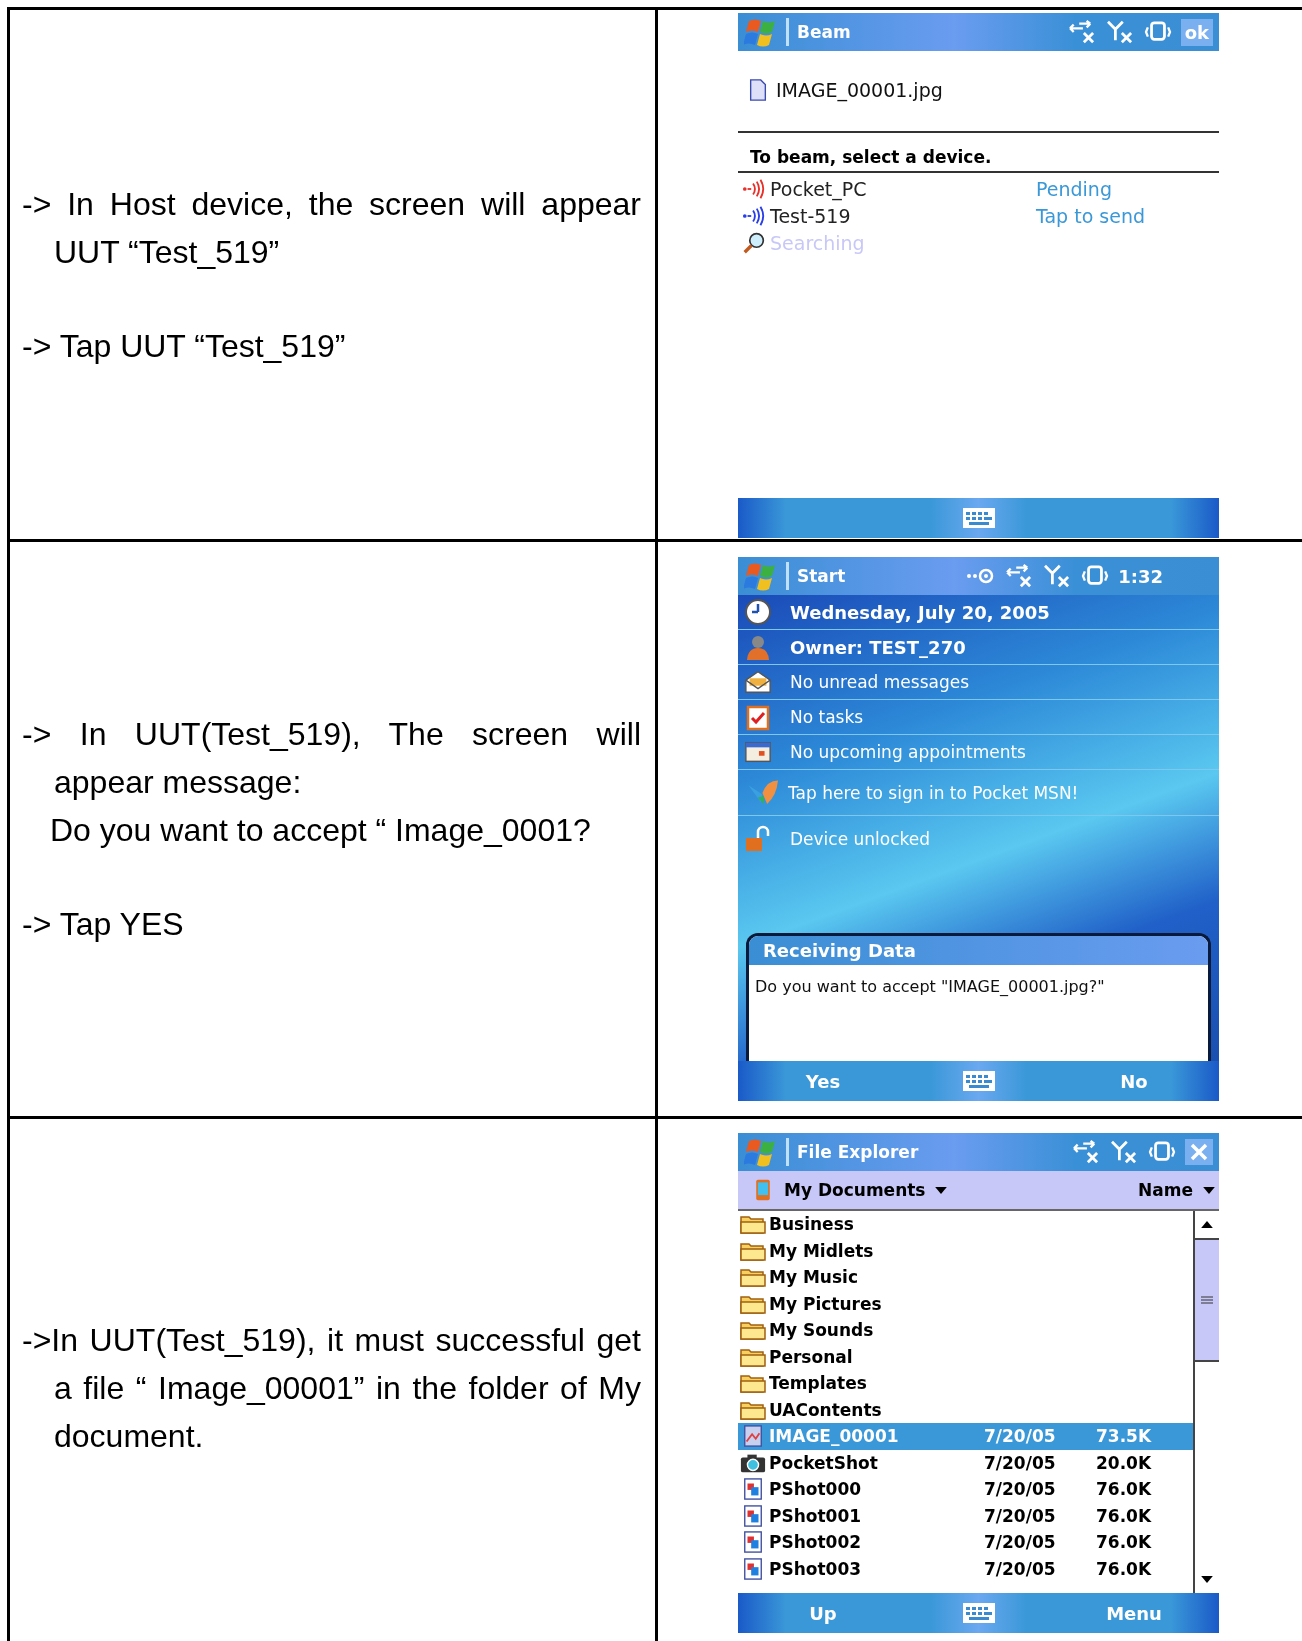 The height and width of the screenshot is (1641, 1302). I want to click on file-row: My Pictures, so click(965, 1303).